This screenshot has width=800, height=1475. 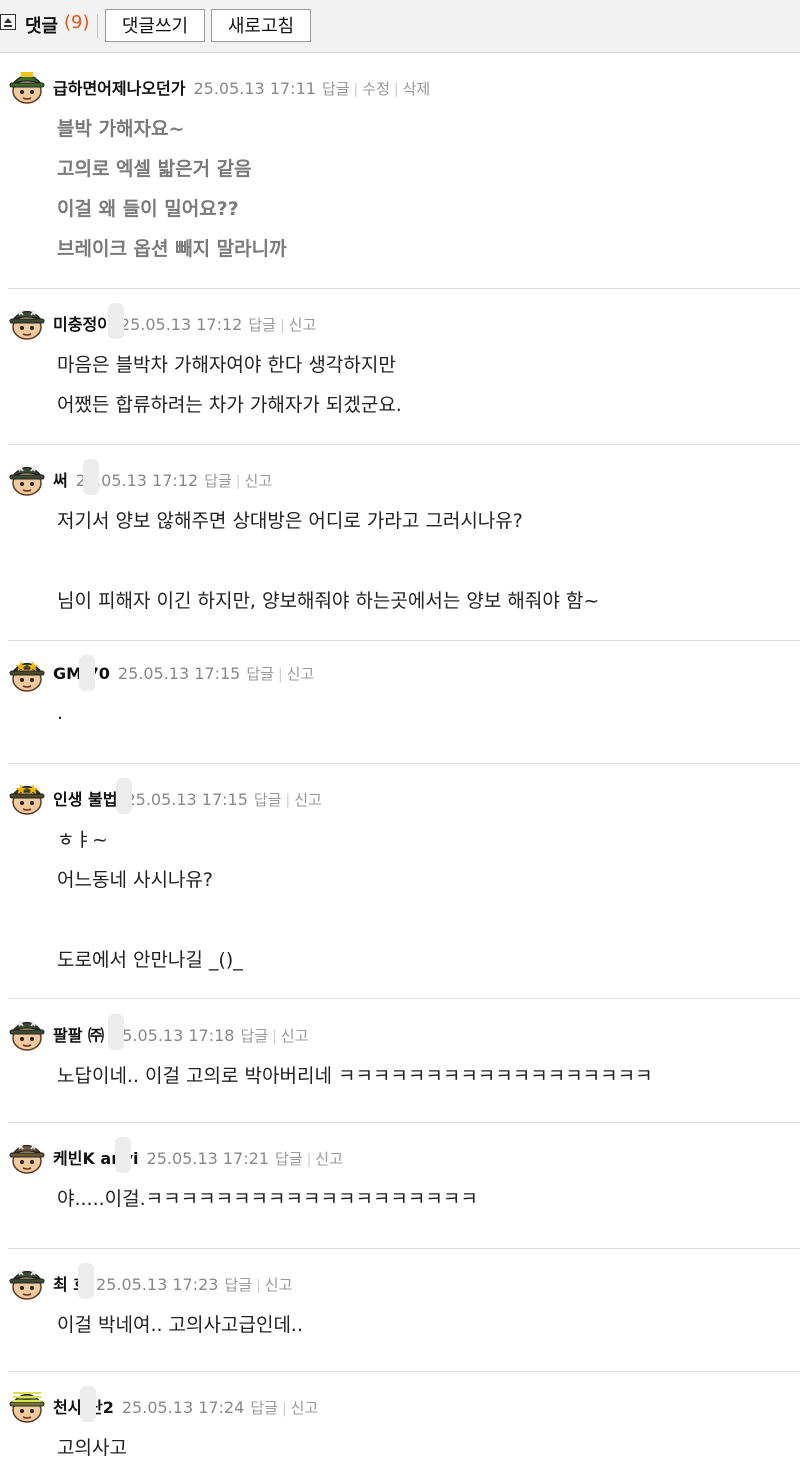 I want to click on comment-text: 블박 가해자요~, so click(x=121, y=129).